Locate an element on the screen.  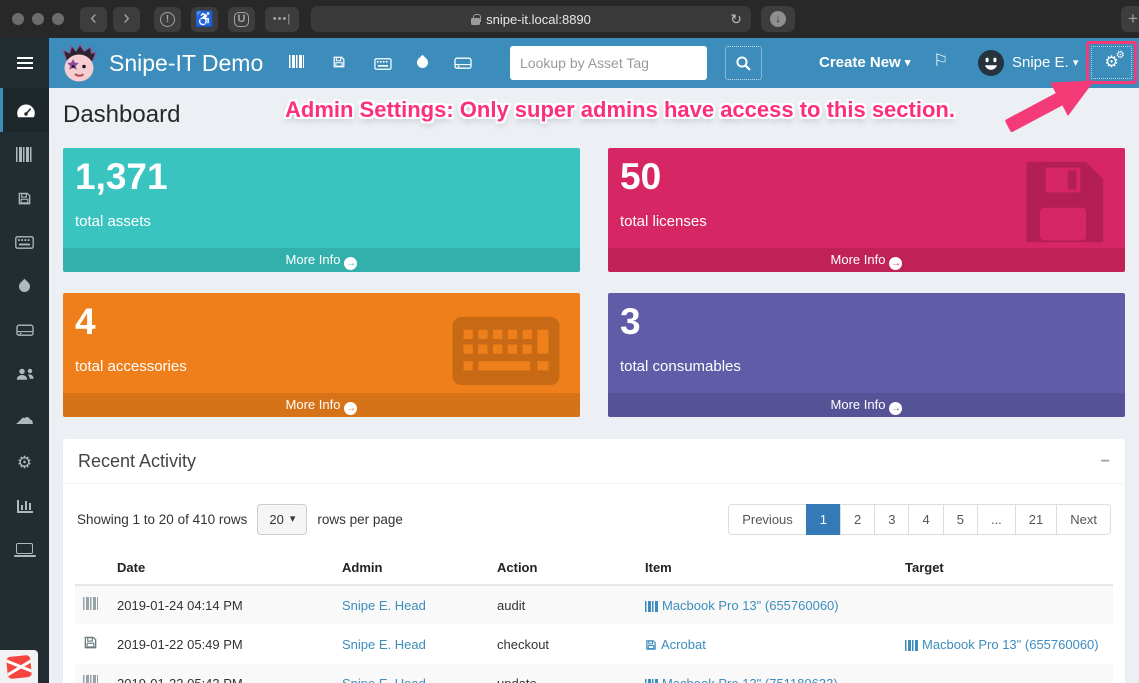
close-window-button is located at coordinates (18, 19).